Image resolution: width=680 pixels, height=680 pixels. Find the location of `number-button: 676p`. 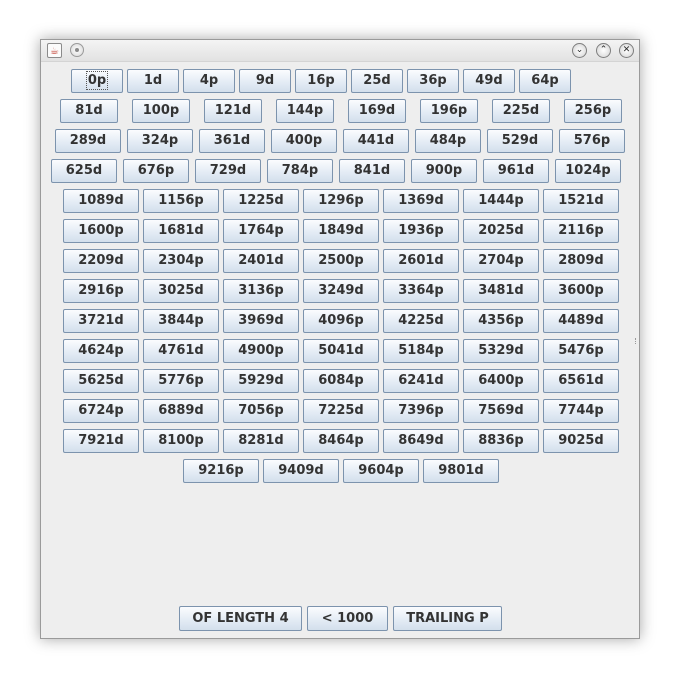

number-button: 676p is located at coordinates (156, 171).